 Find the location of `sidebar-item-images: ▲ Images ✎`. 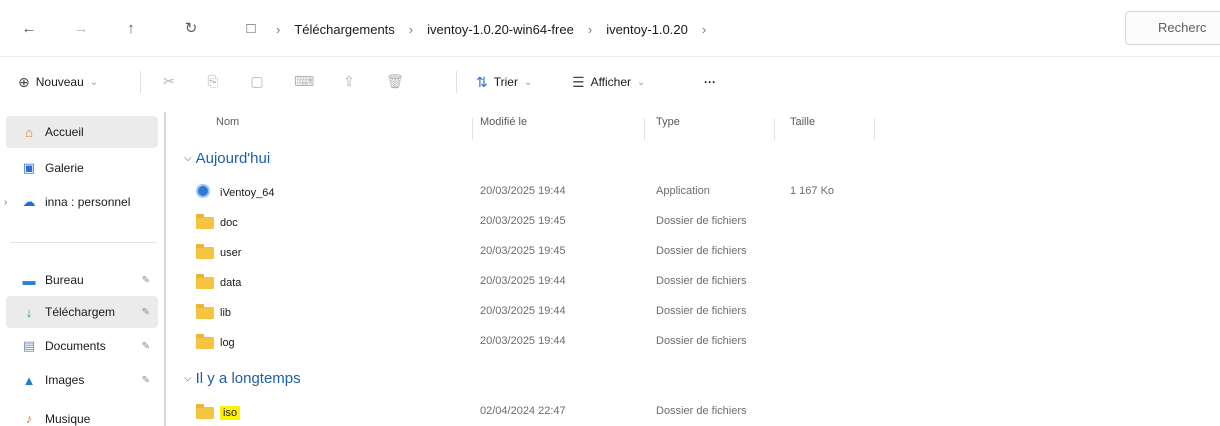

sidebar-item-images: ▲ Images ✎ is located at coordinates (82, 380).